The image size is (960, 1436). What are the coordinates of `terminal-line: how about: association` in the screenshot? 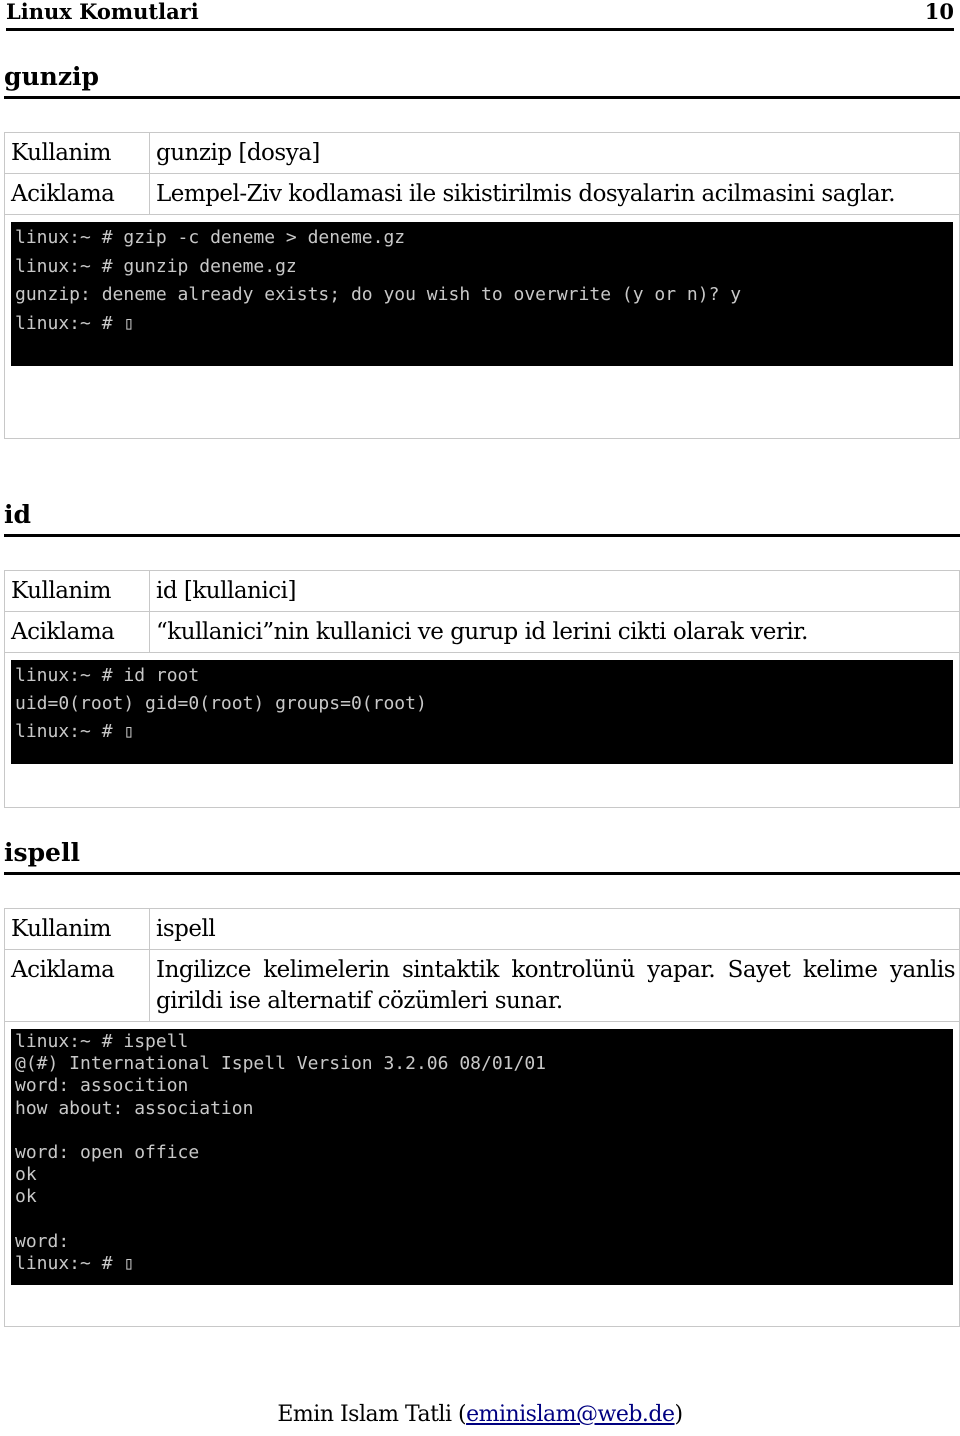 It's located at (134, 1108).